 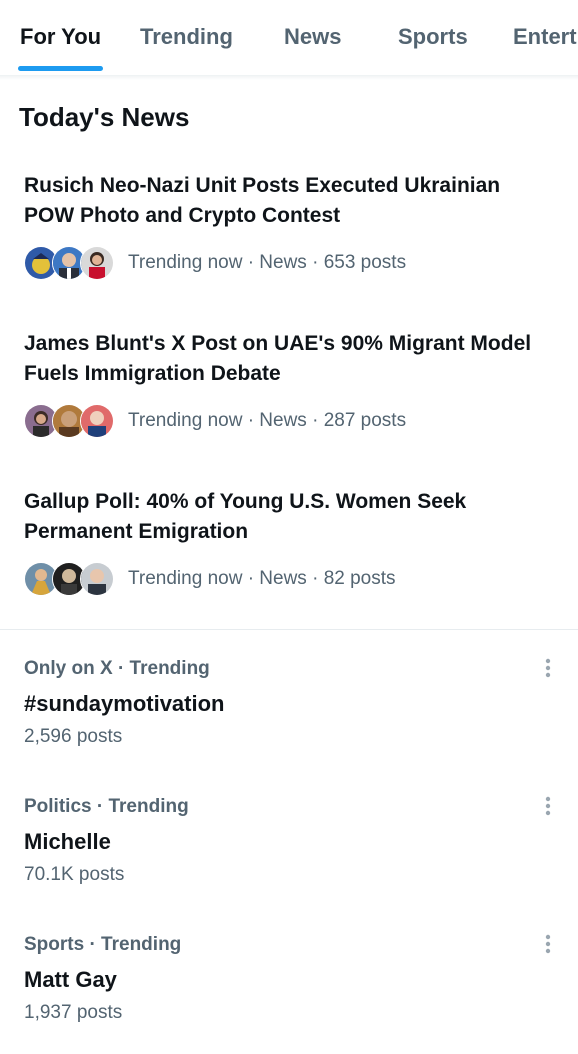 I want to click on trend-item: Politics · Trending Michelle 70.1K posts, so click(x=289, y=856).